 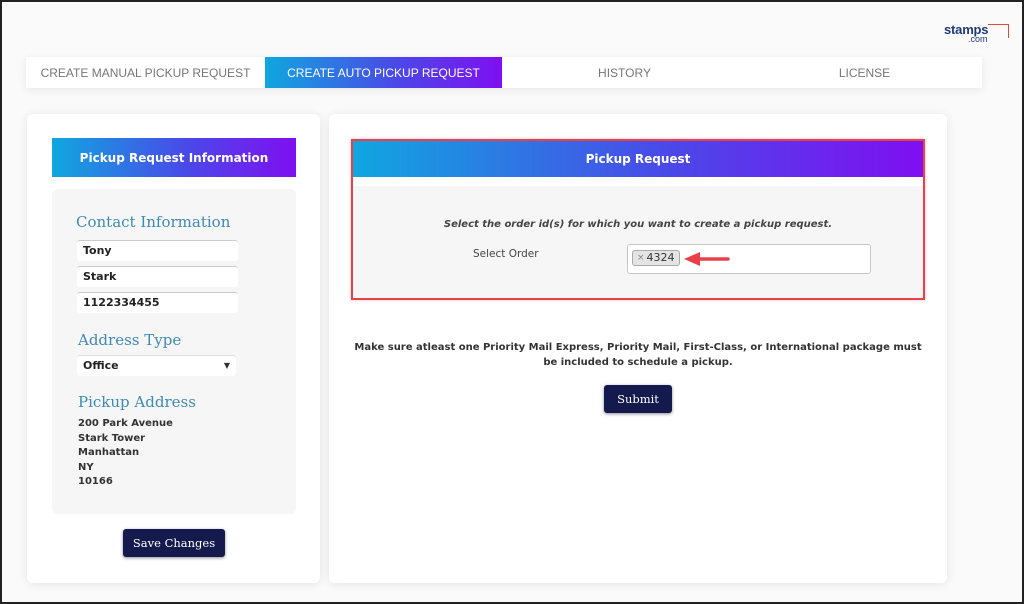 What do you see at coordinates (641, 258) in the screenshot?
I see `remove-chip-icon: ×` at bounding box center [641, 258].